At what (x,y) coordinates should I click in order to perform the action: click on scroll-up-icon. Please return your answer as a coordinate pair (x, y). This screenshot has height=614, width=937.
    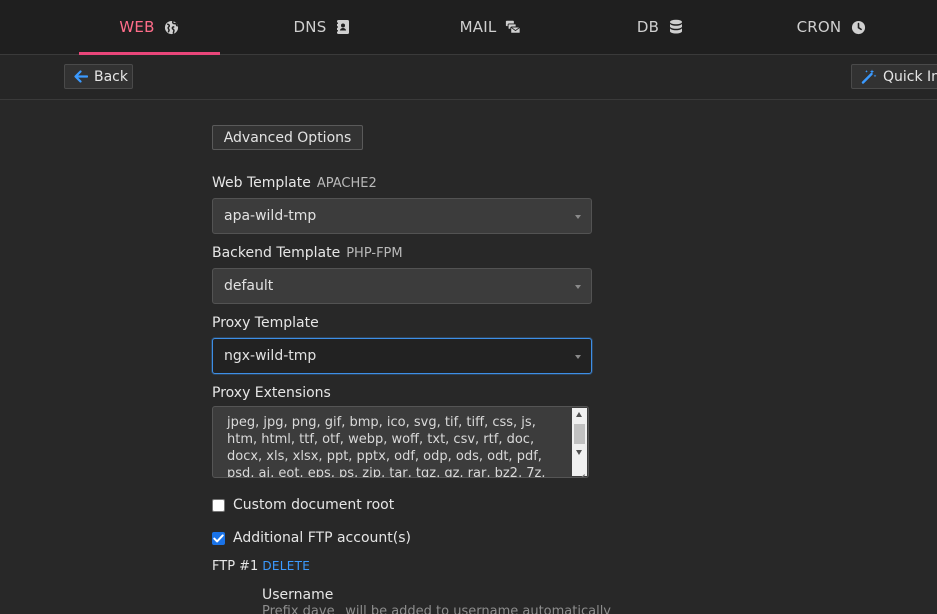
    Looking at the image, I should click on (579, 414).